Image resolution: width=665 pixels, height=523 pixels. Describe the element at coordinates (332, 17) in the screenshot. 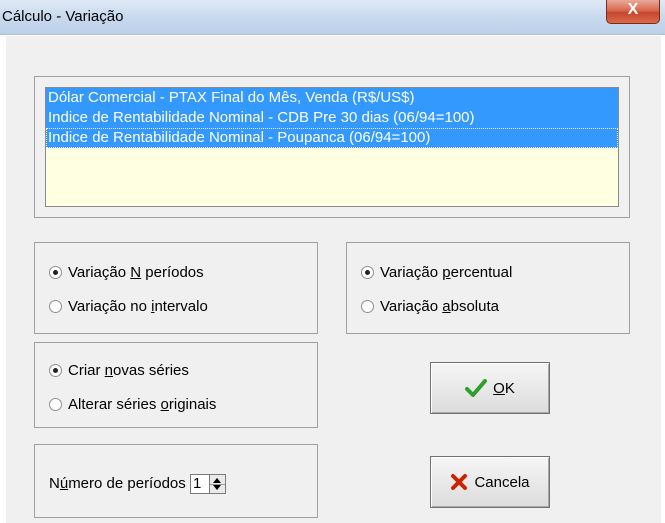

I see `title-bar: Cálculo - Variação X` at that location.